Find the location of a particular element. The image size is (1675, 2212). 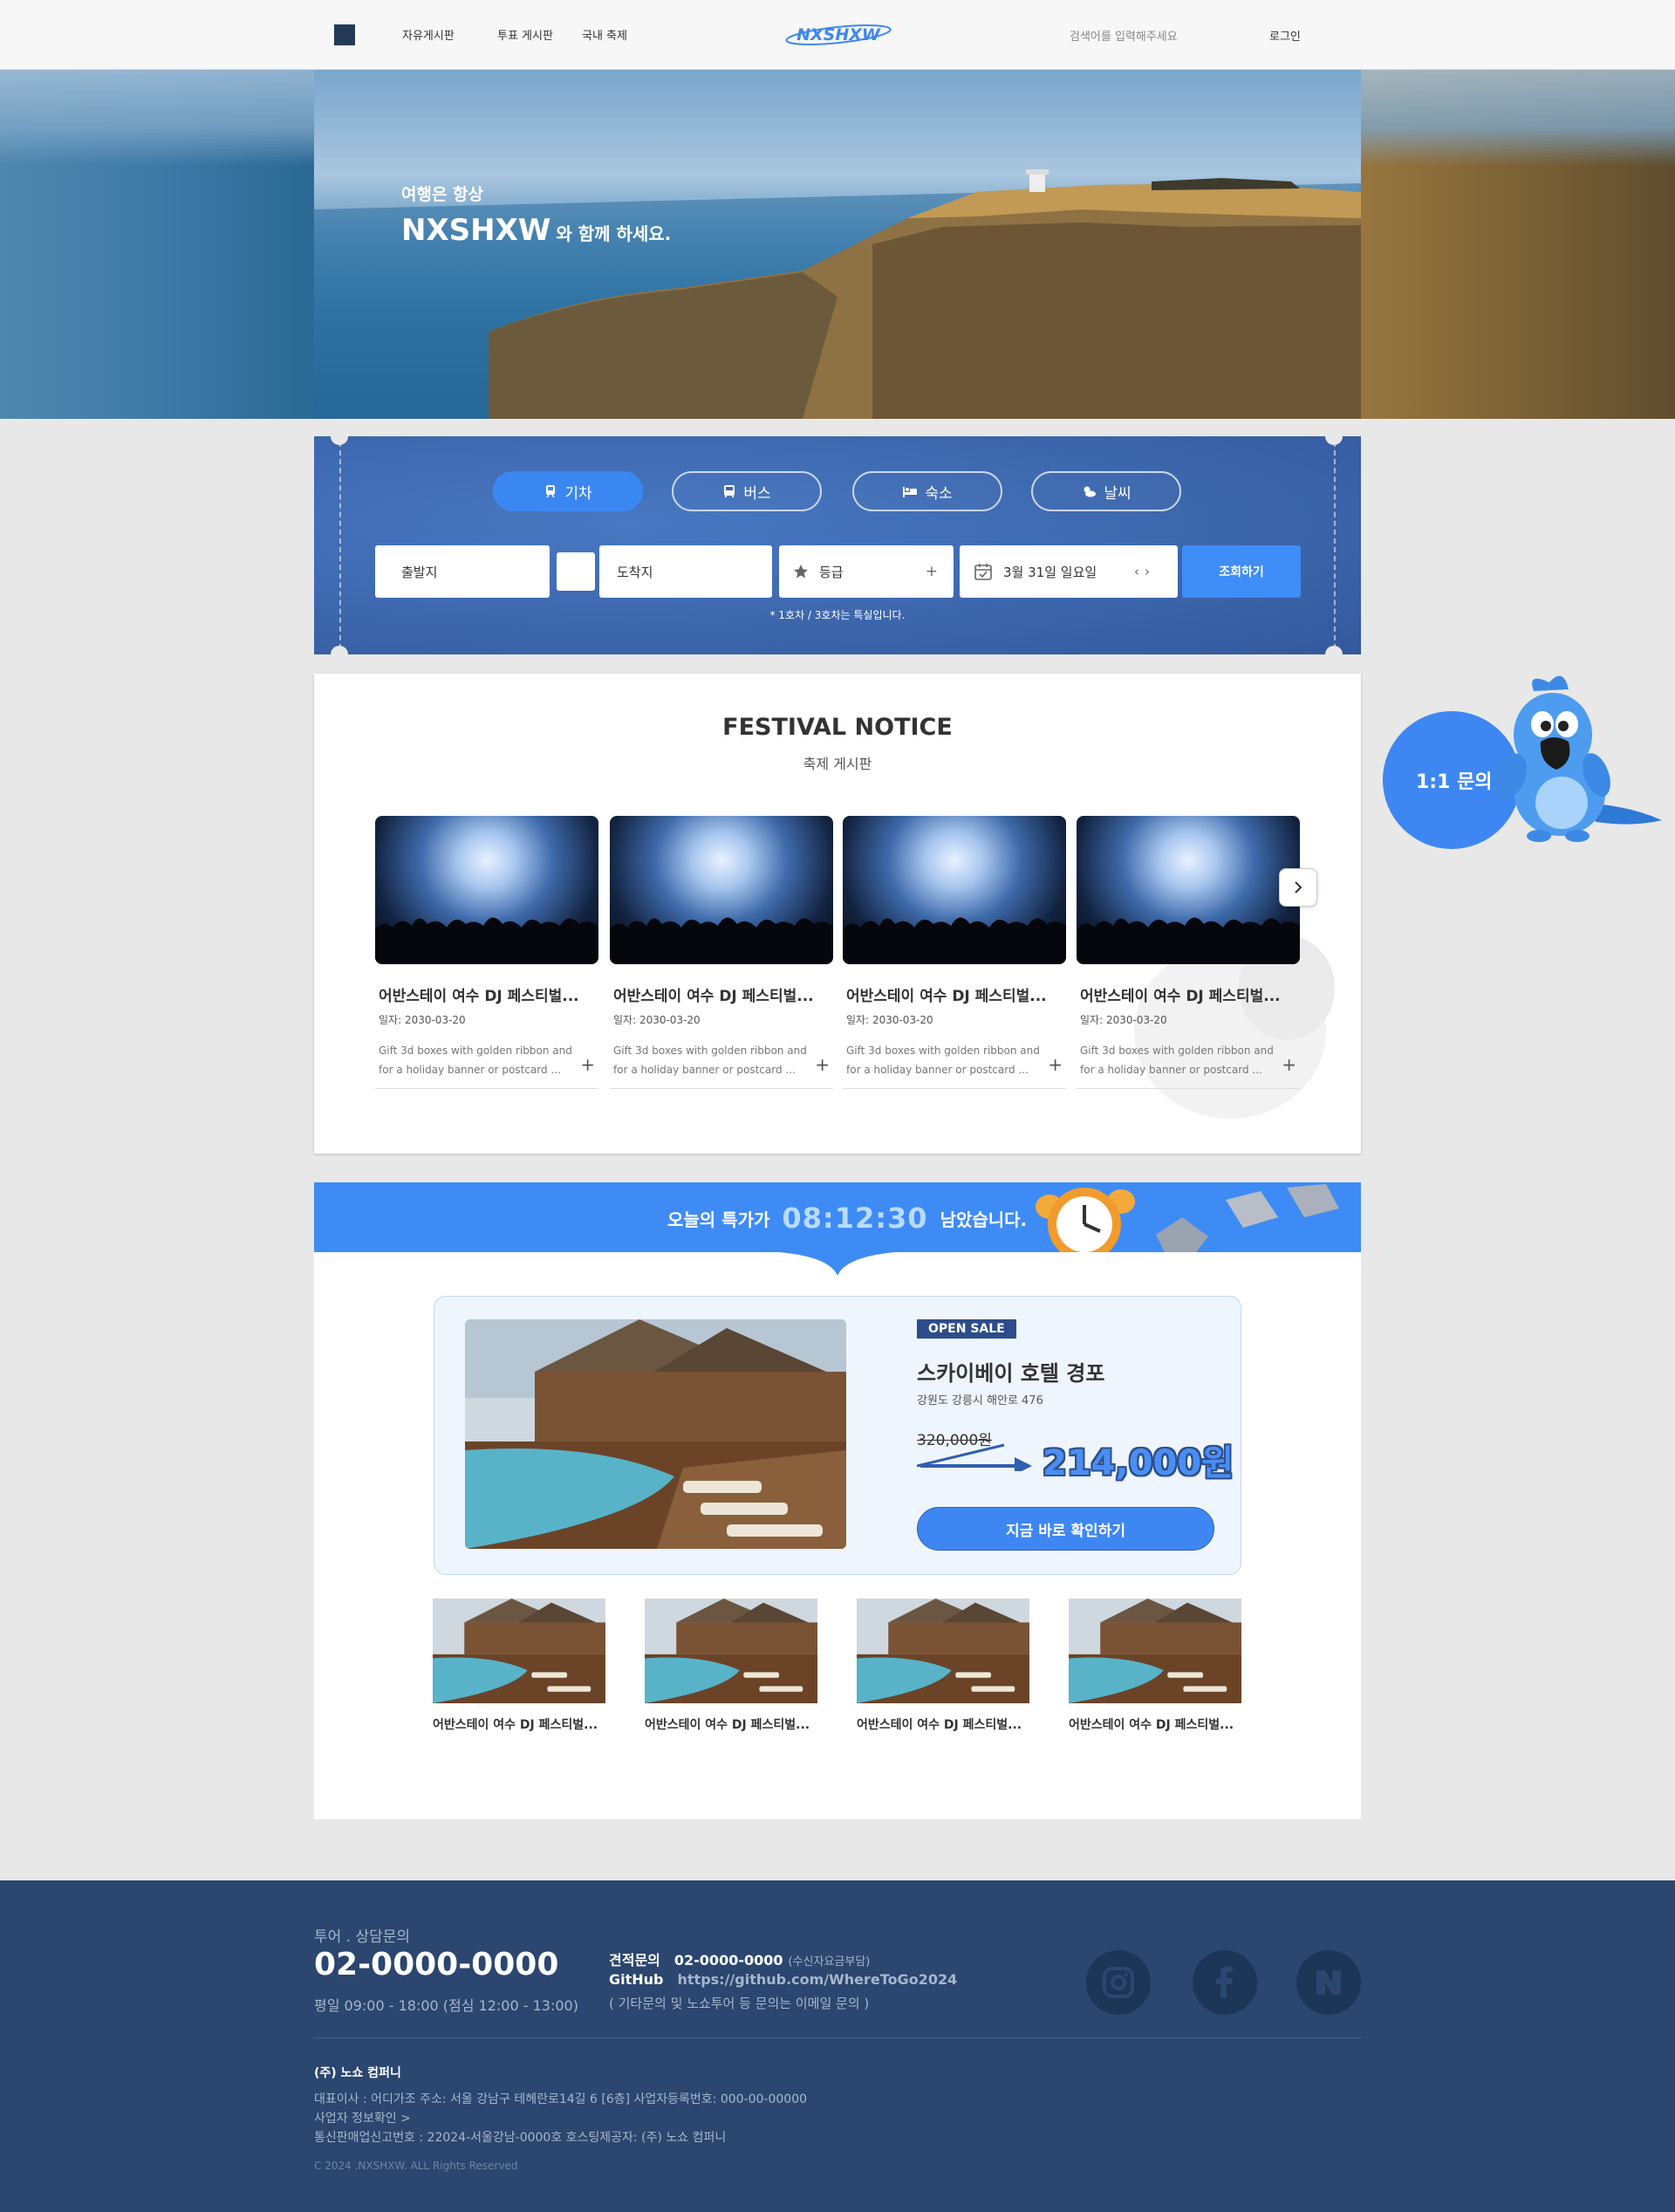

business-hours: 평일 09:00 - 18:00 (점심 12:00 - 13:00) is located at coordinates (446, 2005).